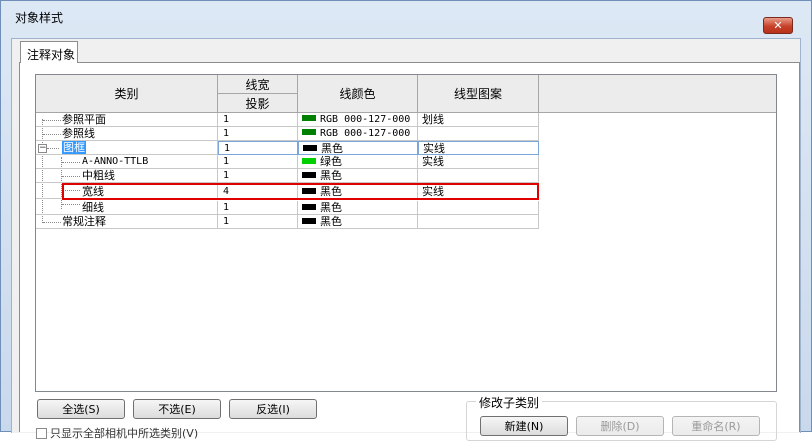 The width and height of the screenshot is (812, 441). What do you see at coordinates (74, 147) in the screenshot?
I see `category-name: 图框` at bounding box center [74, 147].